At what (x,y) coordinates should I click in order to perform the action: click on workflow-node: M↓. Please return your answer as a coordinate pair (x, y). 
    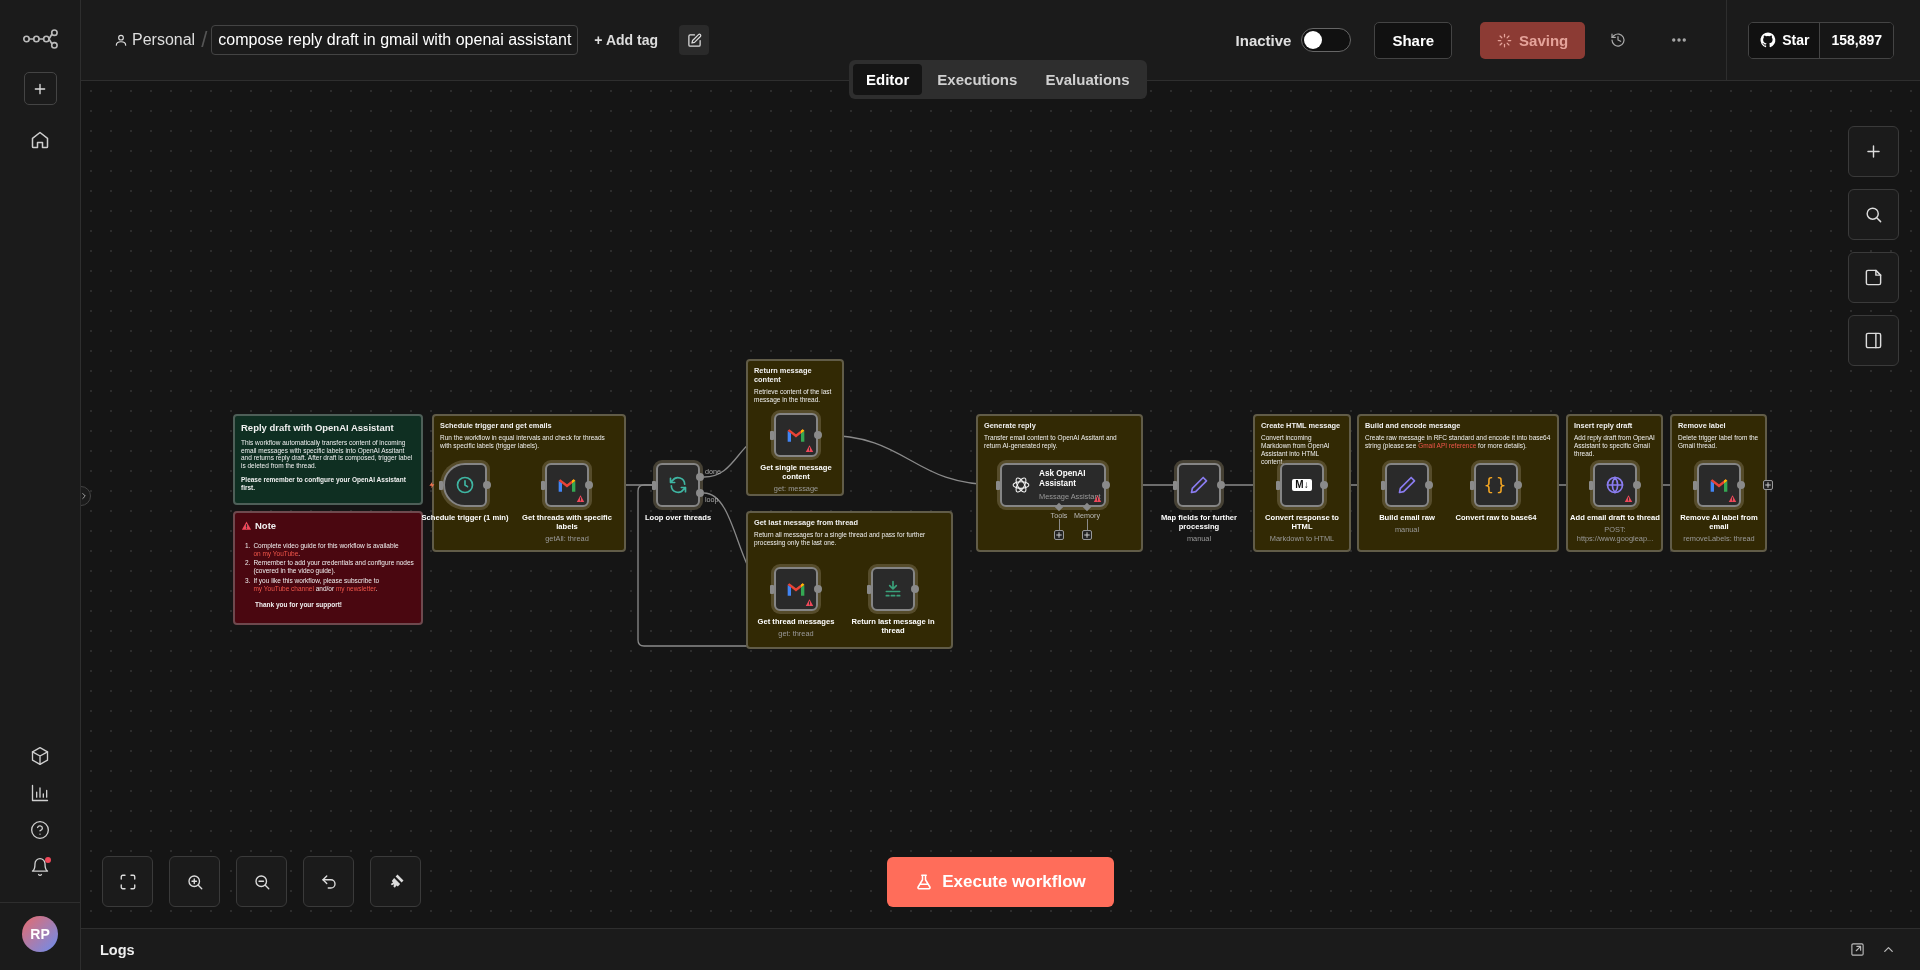
    Looking at the image, I should click on (1302, 485).